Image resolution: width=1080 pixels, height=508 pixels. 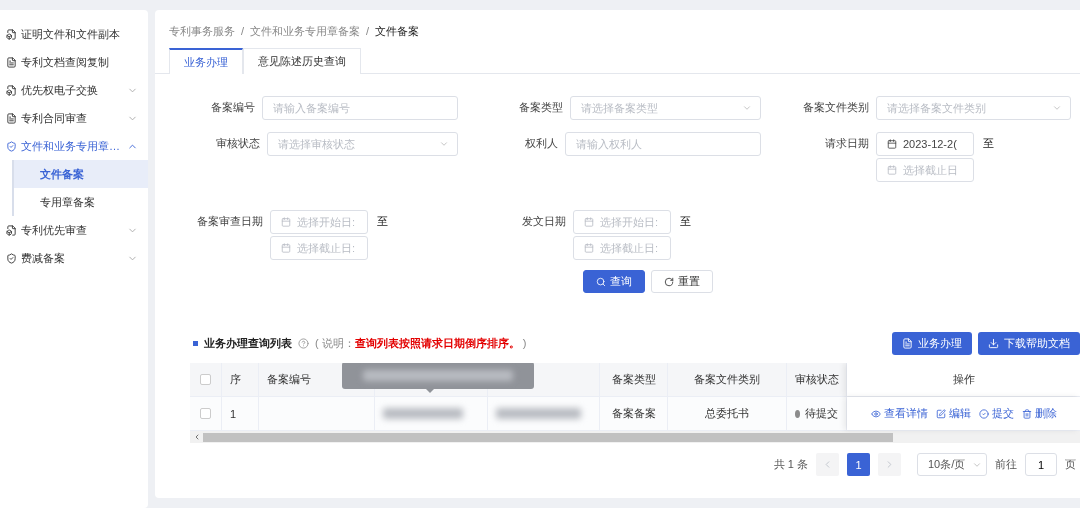 I want to click on table-cell: 备案备案, so click(x=633, y=413).